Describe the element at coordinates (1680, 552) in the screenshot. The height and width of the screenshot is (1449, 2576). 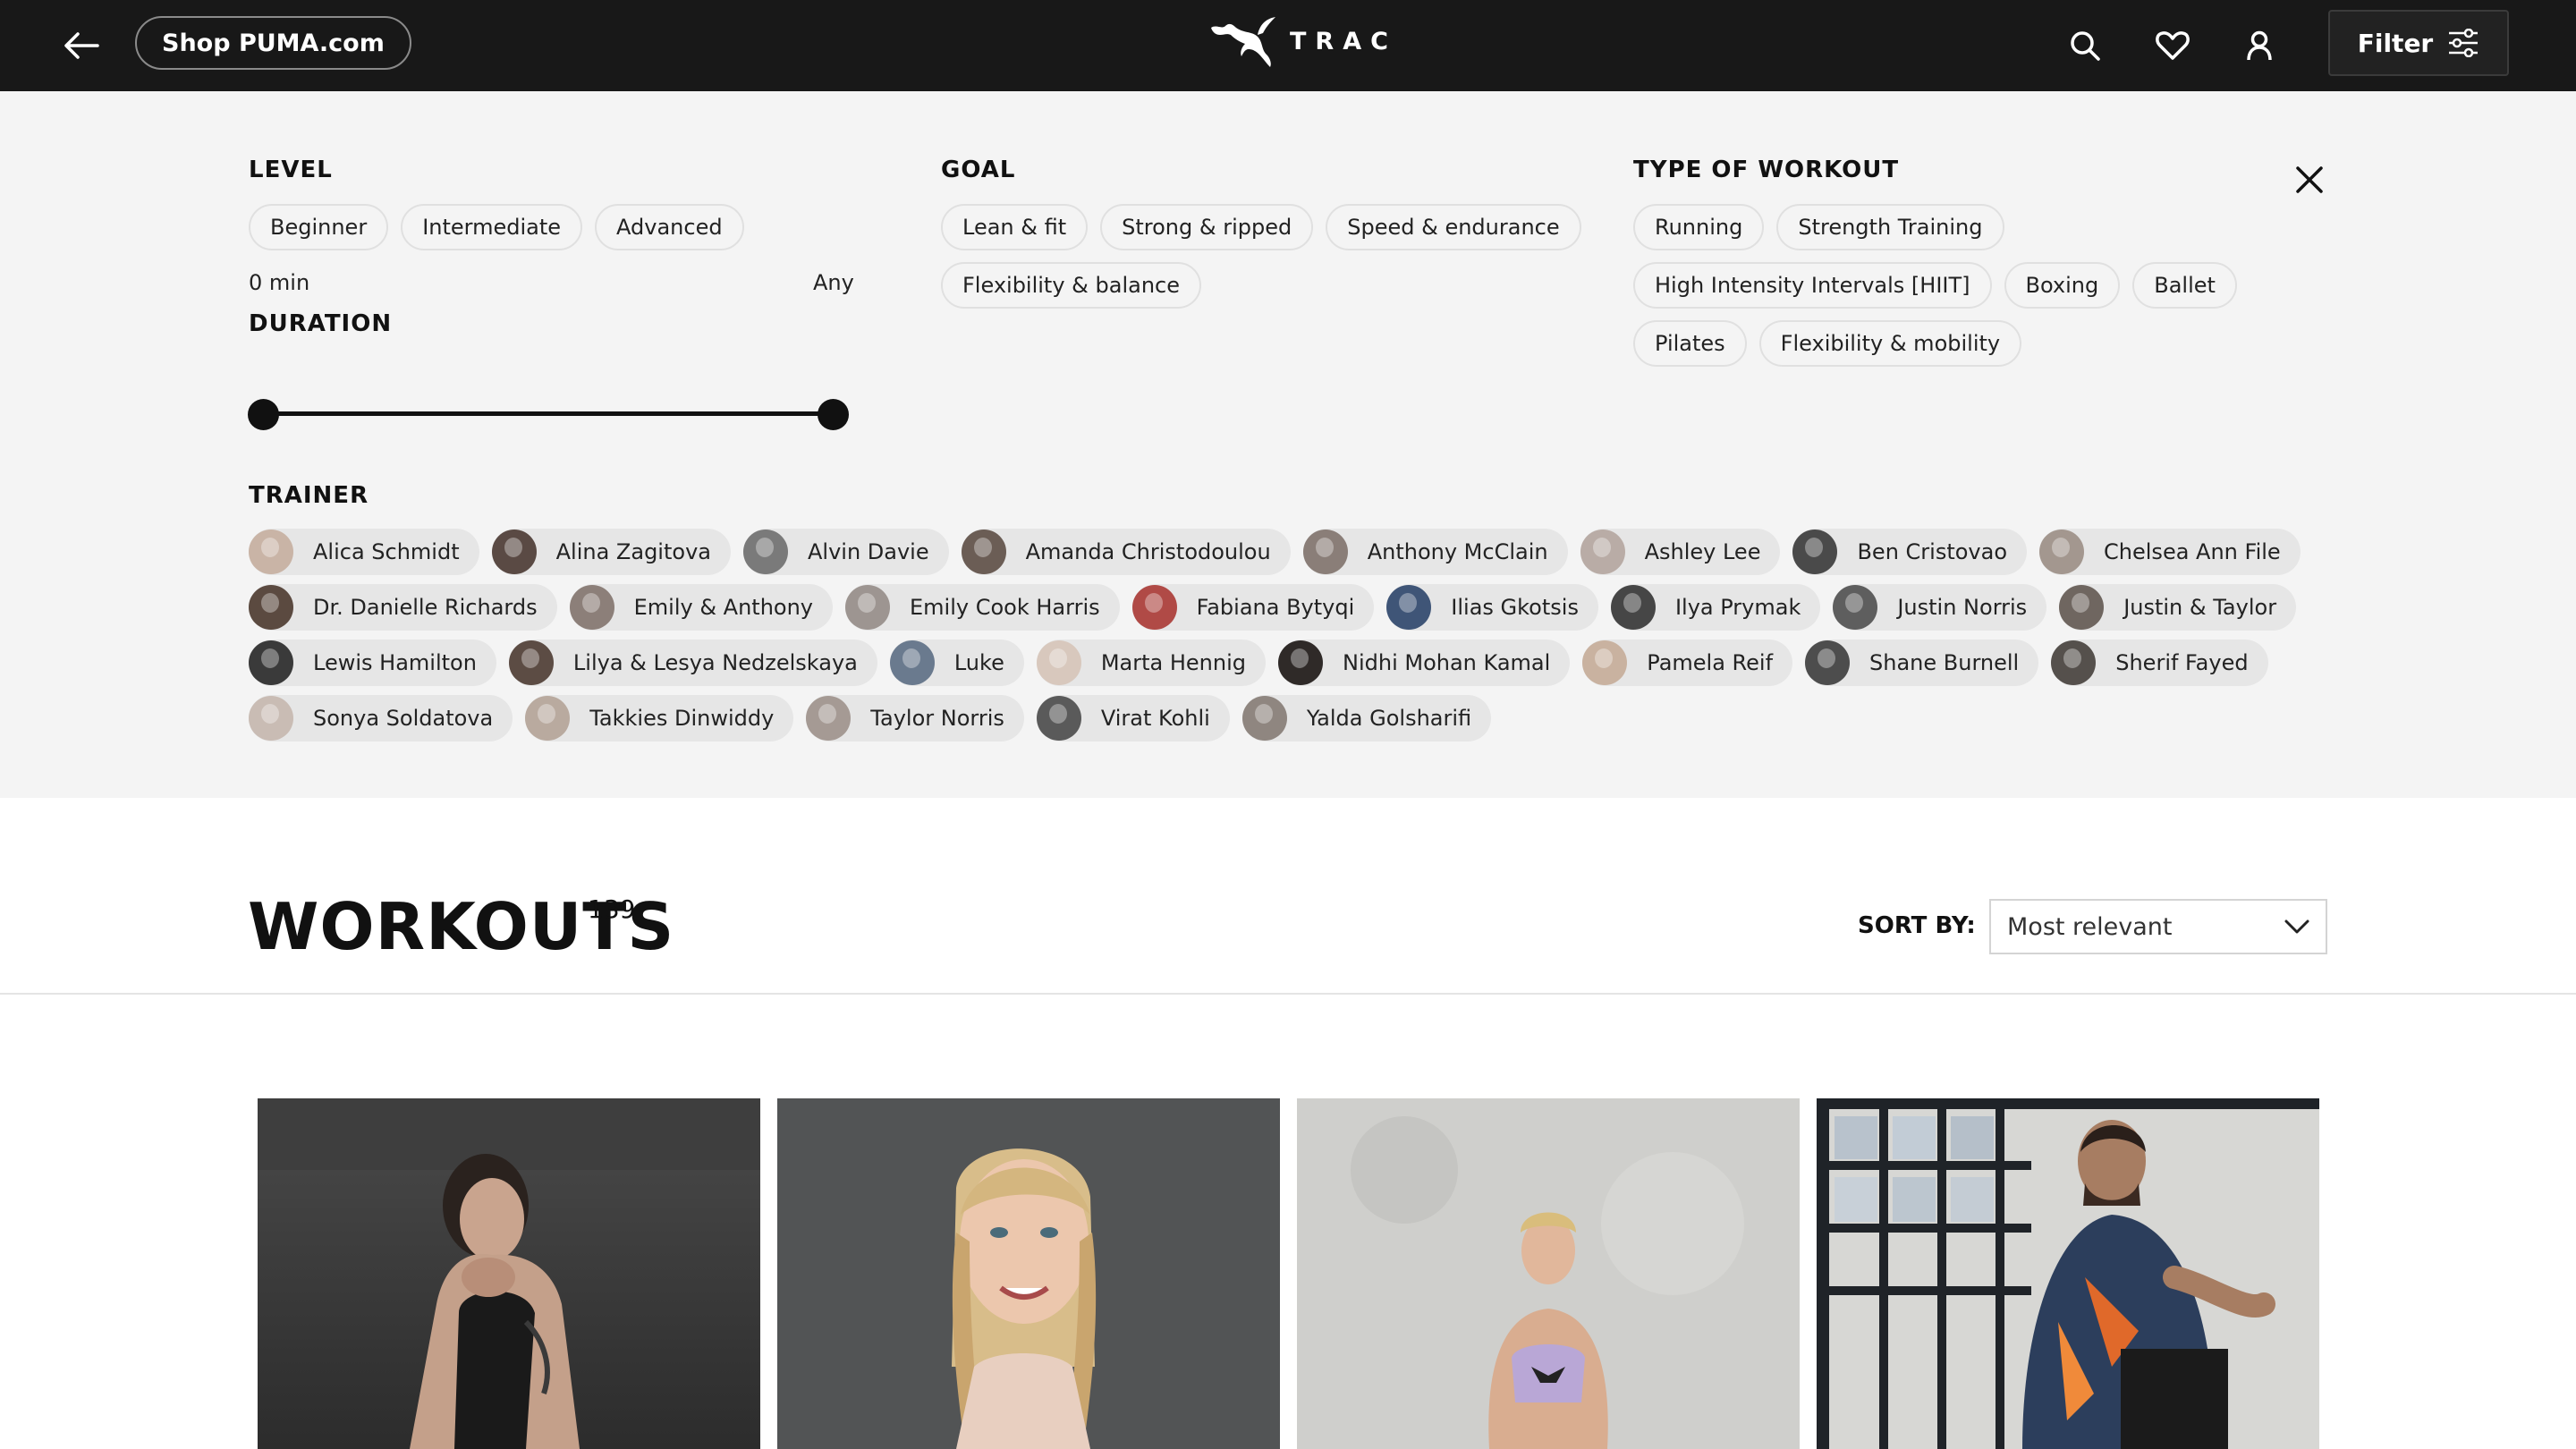
I see `trainer-chip: Ashley Lee` at that location.